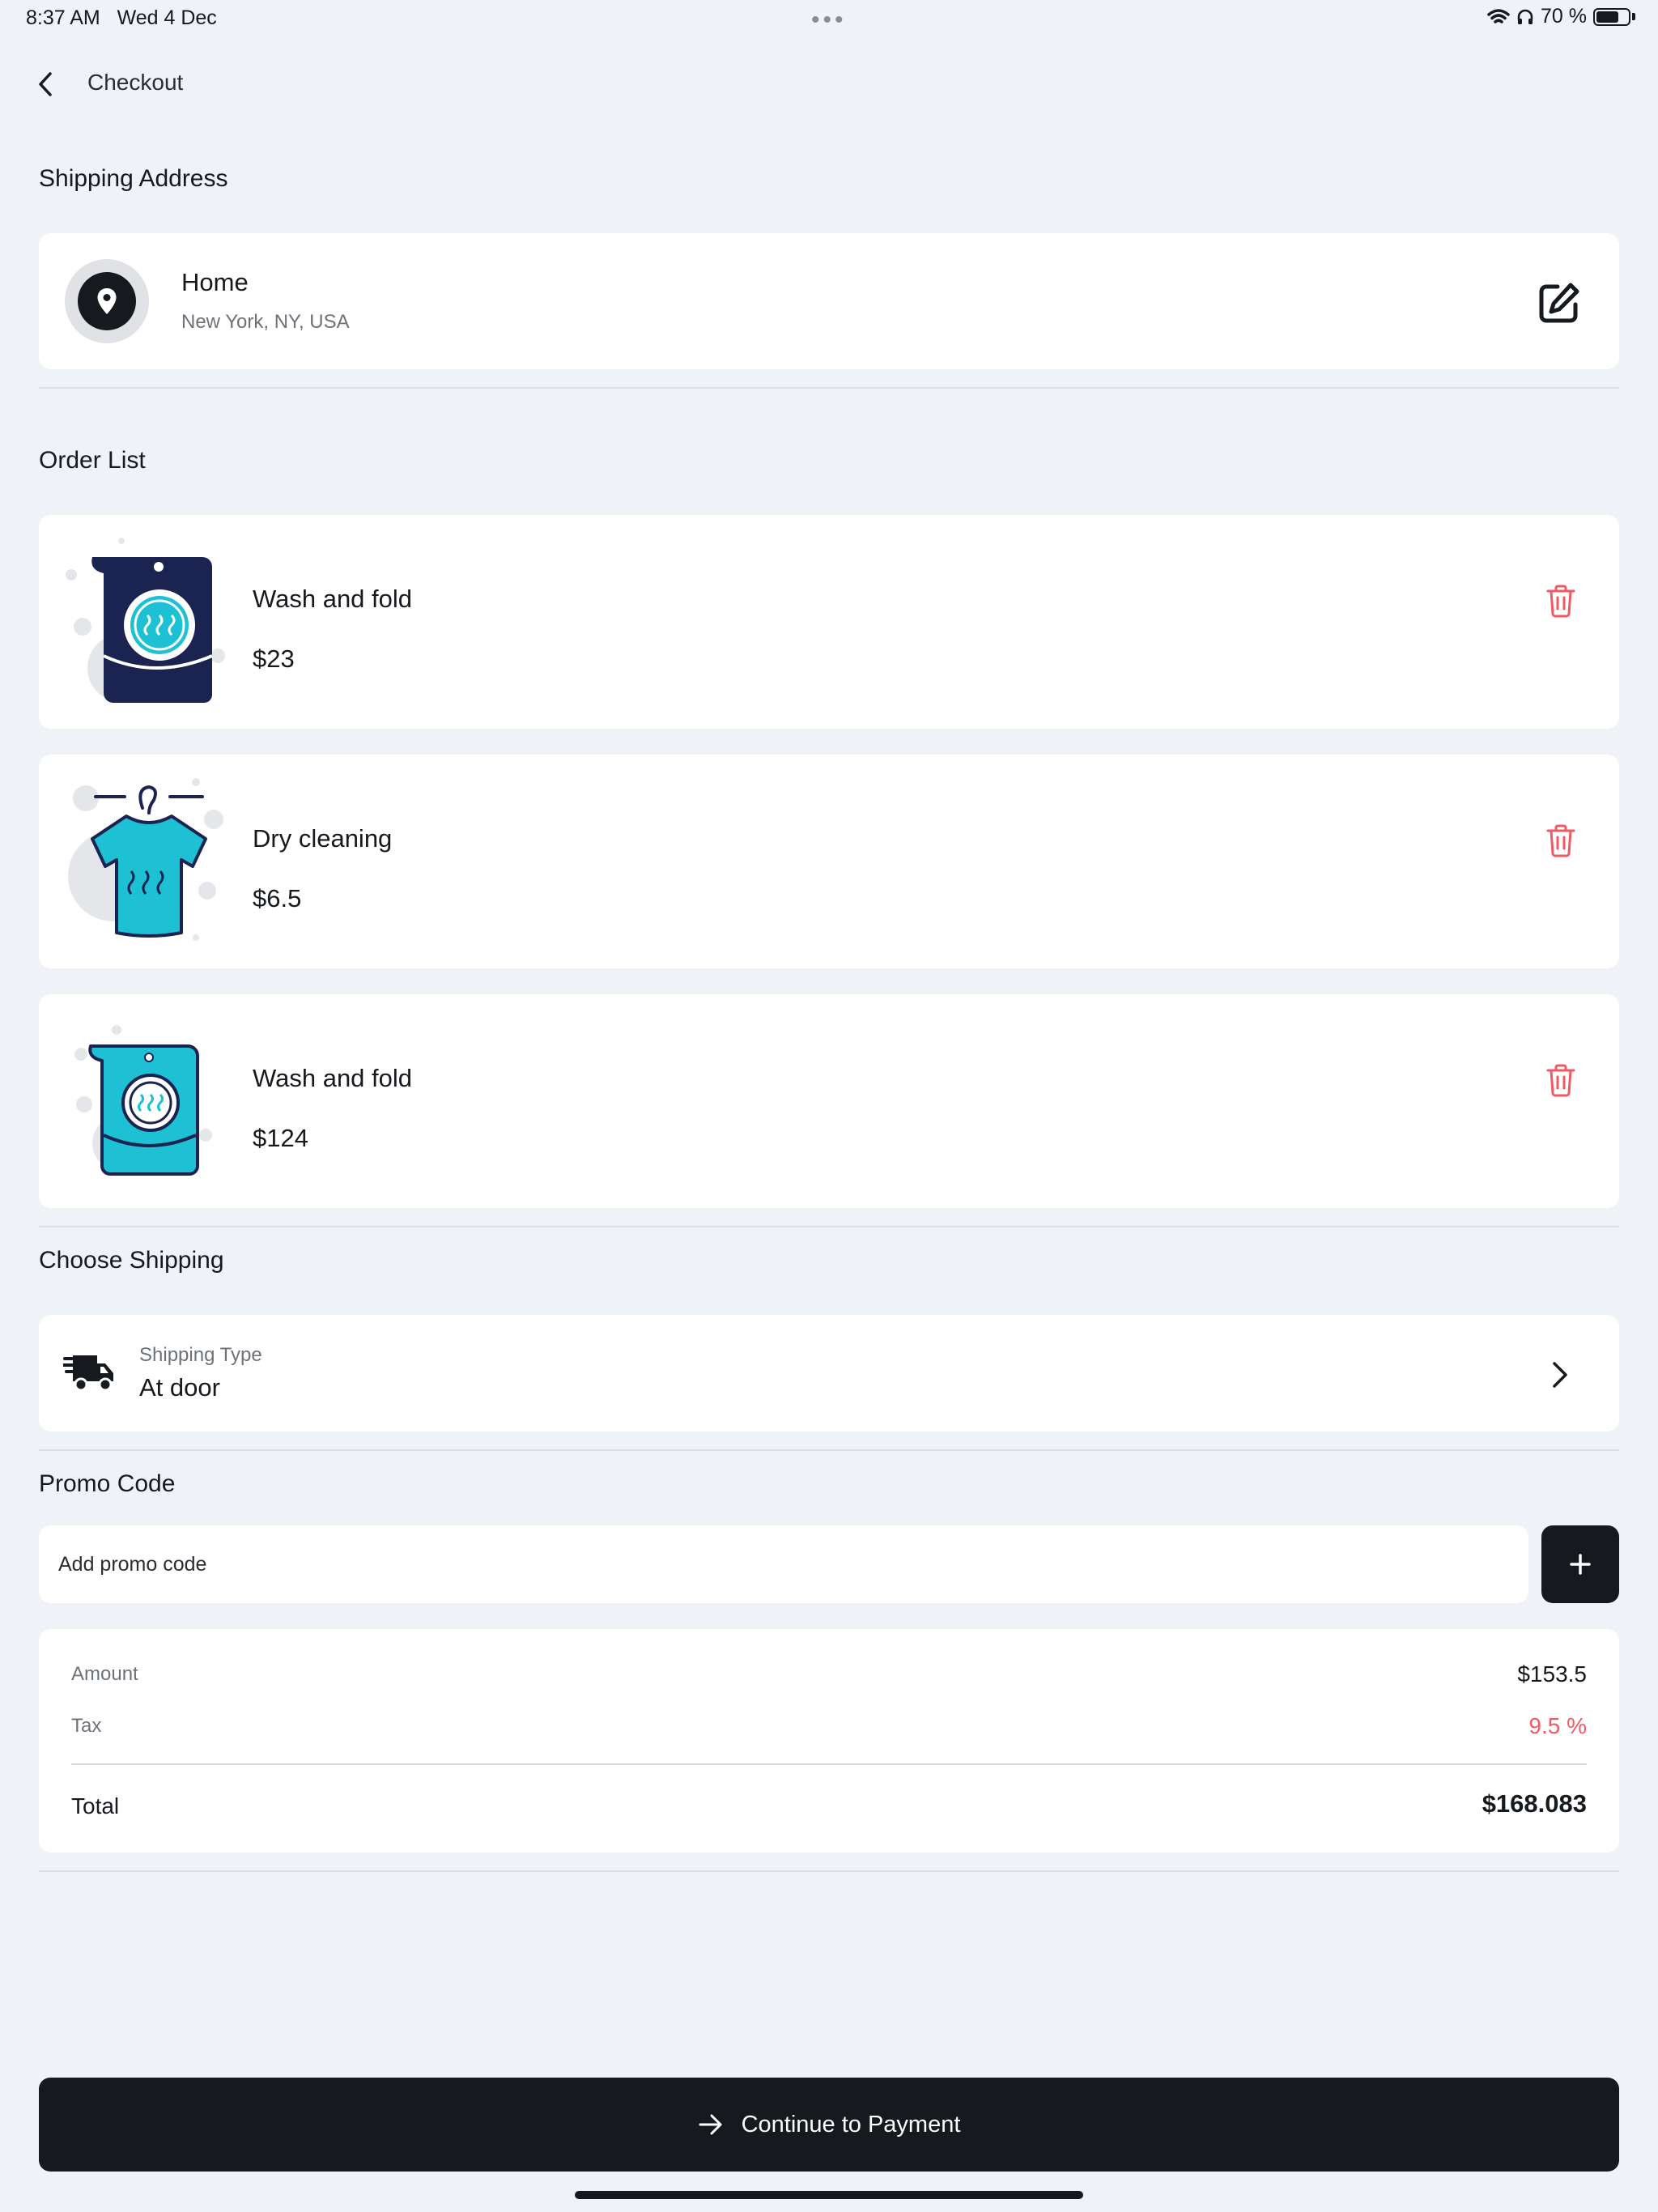 The width and height of the screenshot is (1658, 2212). What do you see at coordinates (829, 1764) in the screenshot?
I see `summary-divider` at bounding box center [829, 1764].